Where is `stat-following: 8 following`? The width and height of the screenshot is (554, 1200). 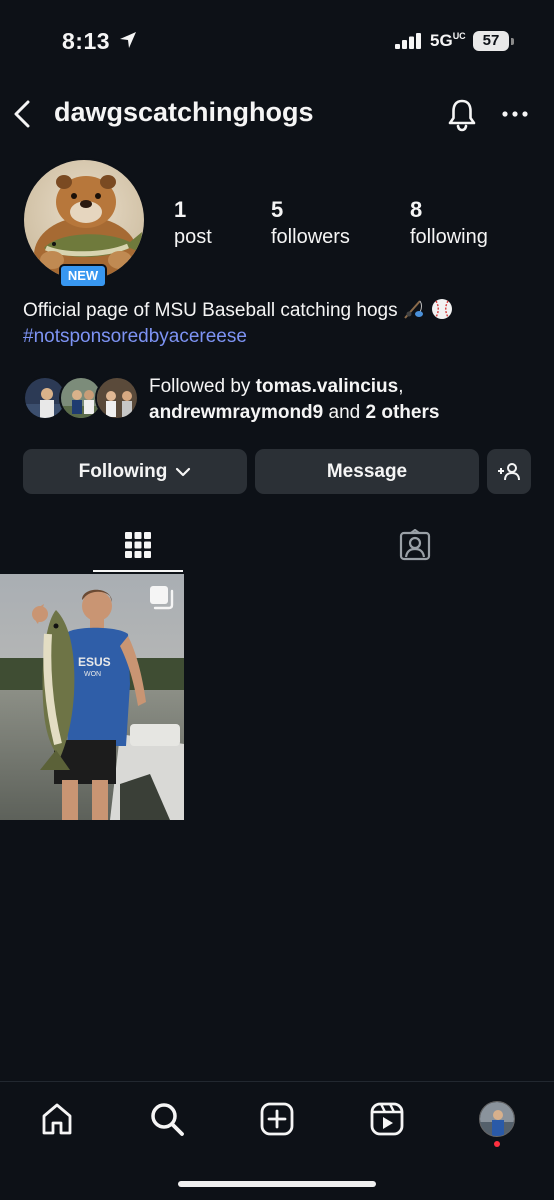
stat-following: 8 following is located at coordinates (449, 223).